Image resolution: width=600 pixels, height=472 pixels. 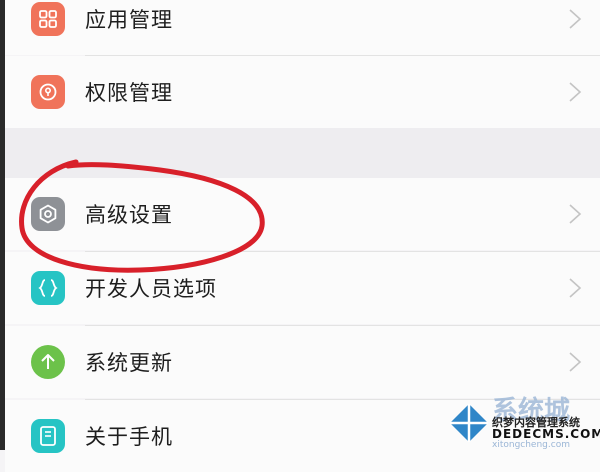 What do you see at coordinates (469, 423) in the screenshot?
I see `windows-logo-icon` at bounding box center [469, 423].